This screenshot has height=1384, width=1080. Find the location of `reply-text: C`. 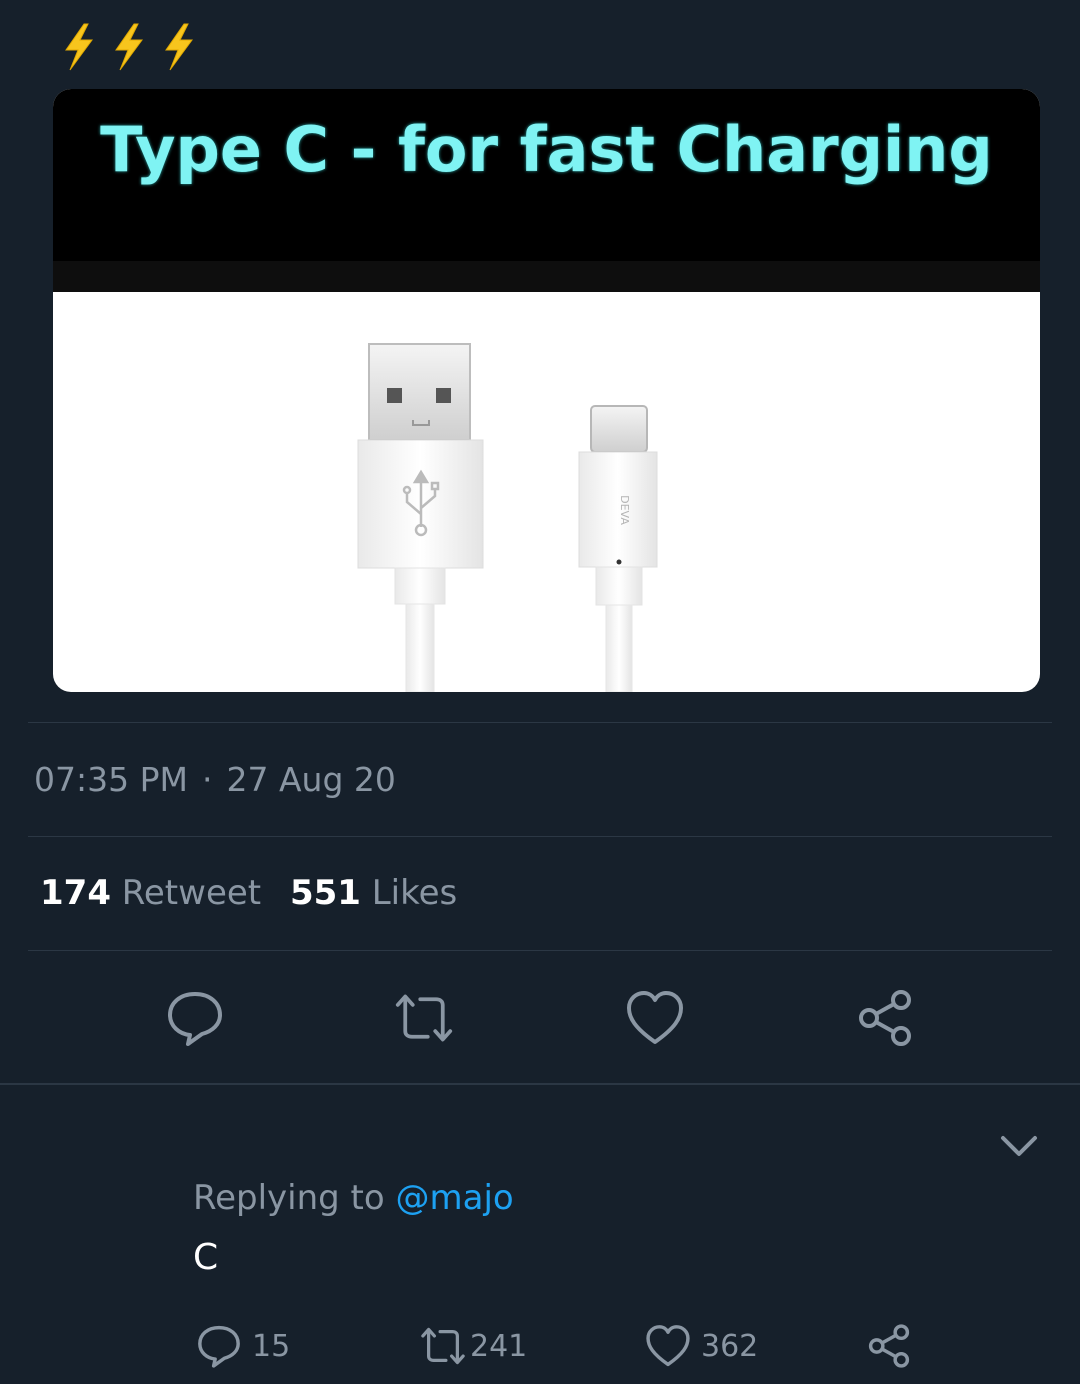

reply-text: C is located at coordinates (206, 1257).